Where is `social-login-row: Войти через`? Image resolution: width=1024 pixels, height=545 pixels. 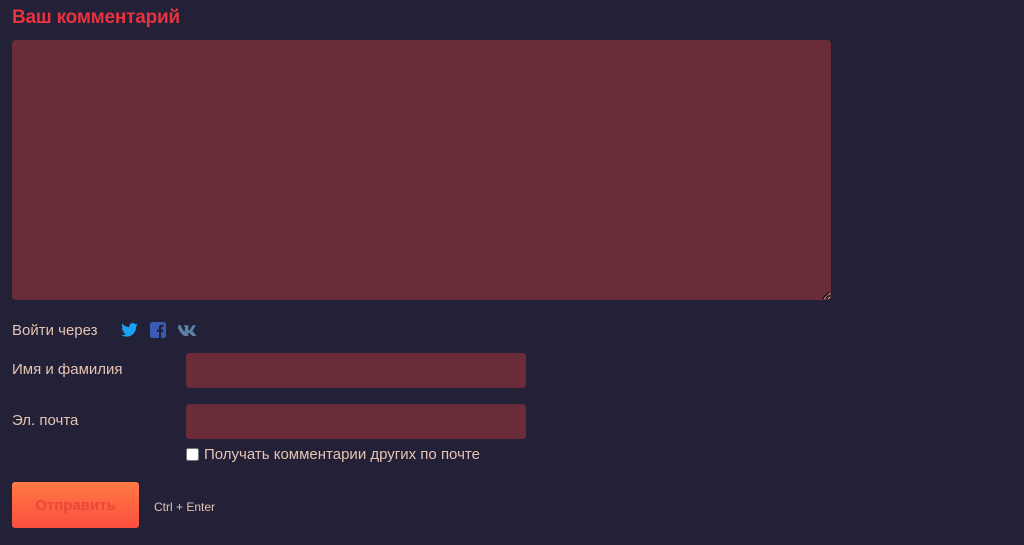 social-login-row: Войти через is located at coordinates (109, 330).